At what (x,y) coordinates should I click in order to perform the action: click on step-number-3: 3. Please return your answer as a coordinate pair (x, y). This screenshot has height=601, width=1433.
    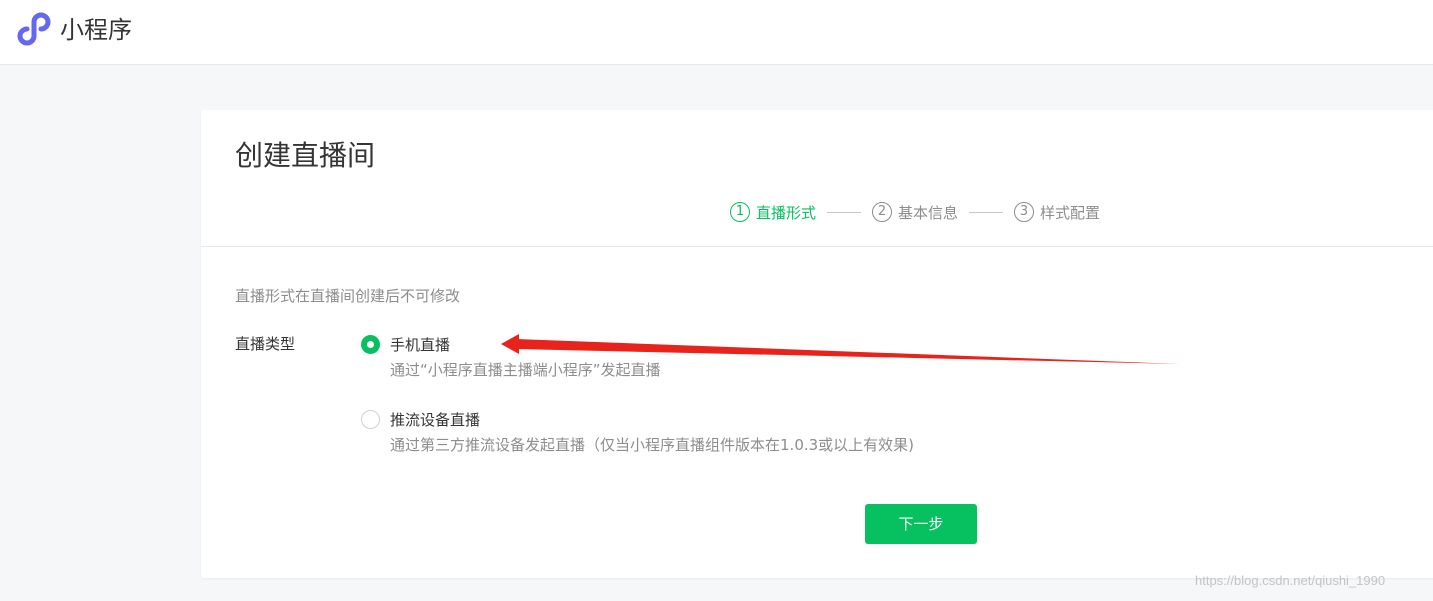
    Looking at the image, I should click on (1024, 212).